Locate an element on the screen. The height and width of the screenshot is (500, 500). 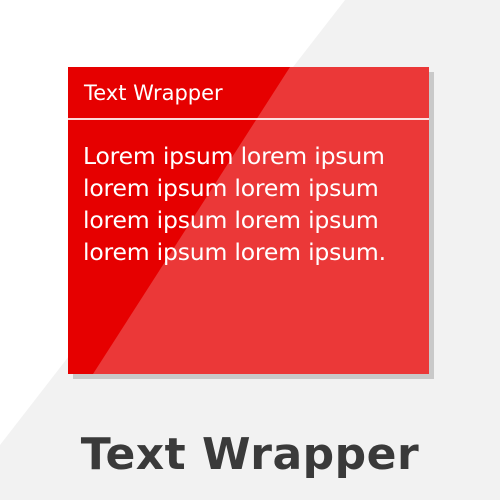
caption-title: Text Wrapper is located at coordinates (250, 454).